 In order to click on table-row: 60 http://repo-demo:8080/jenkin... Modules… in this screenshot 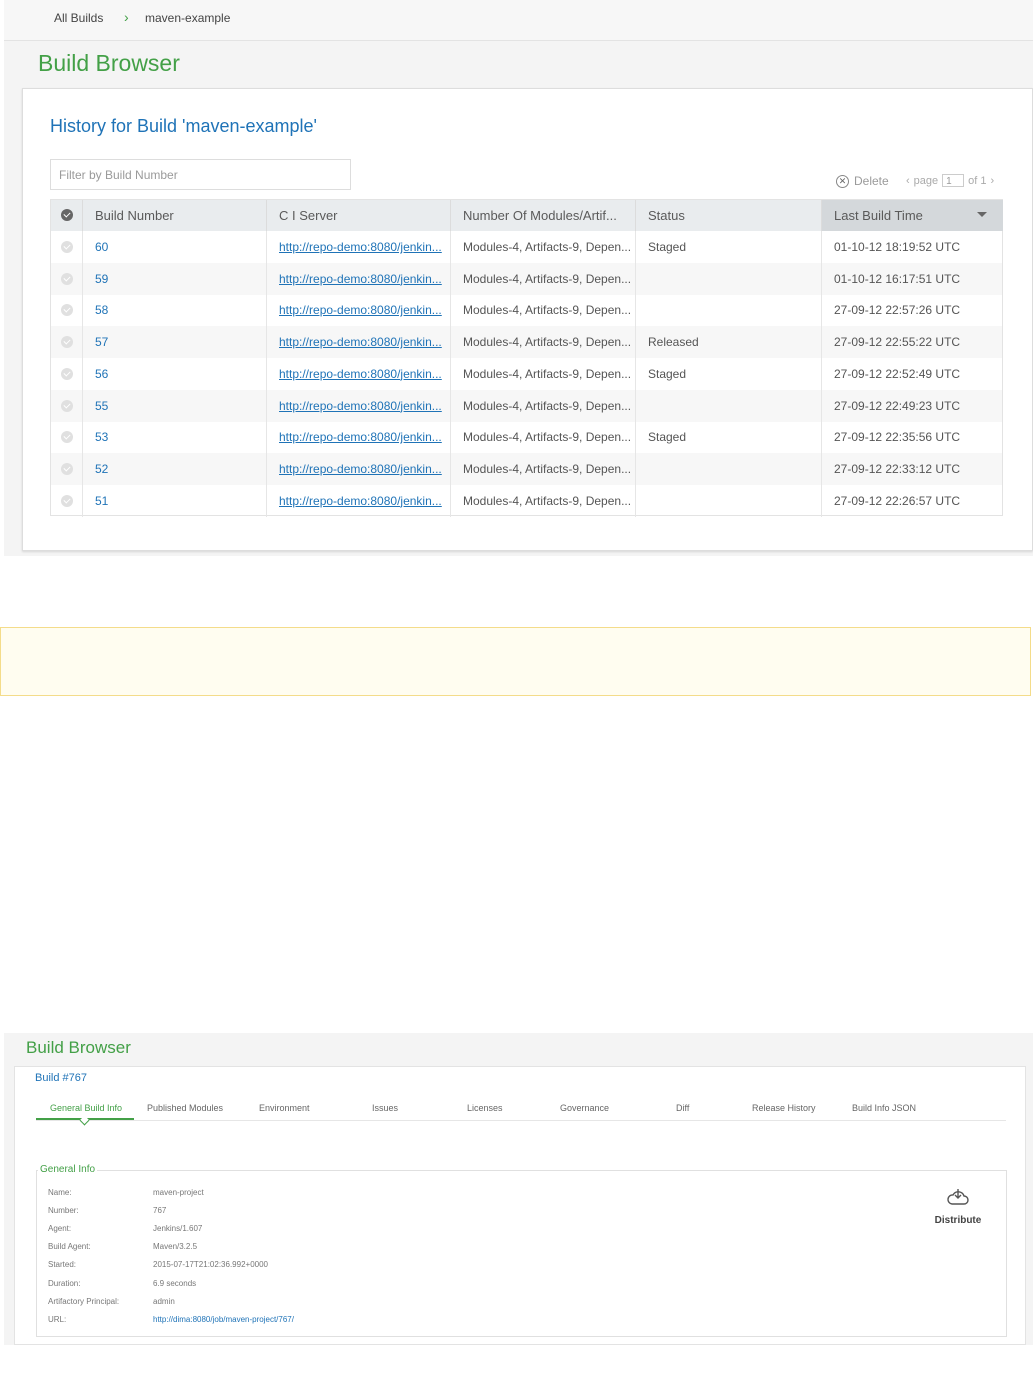, I will do `click(526, 247)`.